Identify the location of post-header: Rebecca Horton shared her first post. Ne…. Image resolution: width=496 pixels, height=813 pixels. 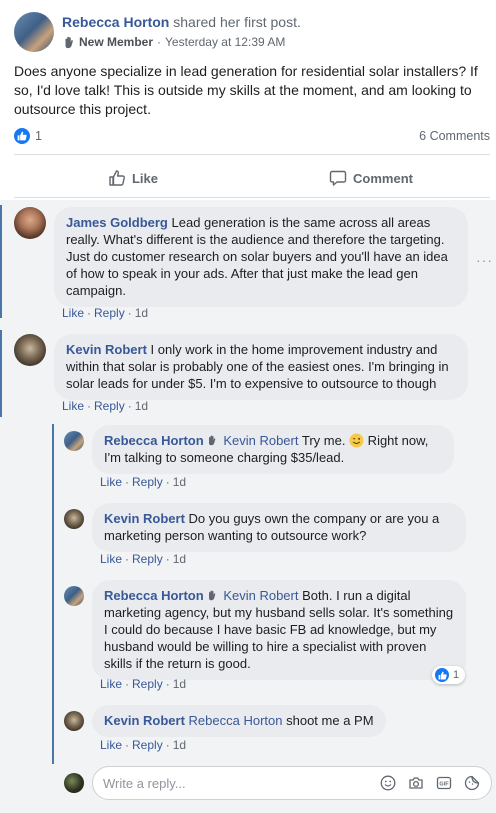
(157, 32).